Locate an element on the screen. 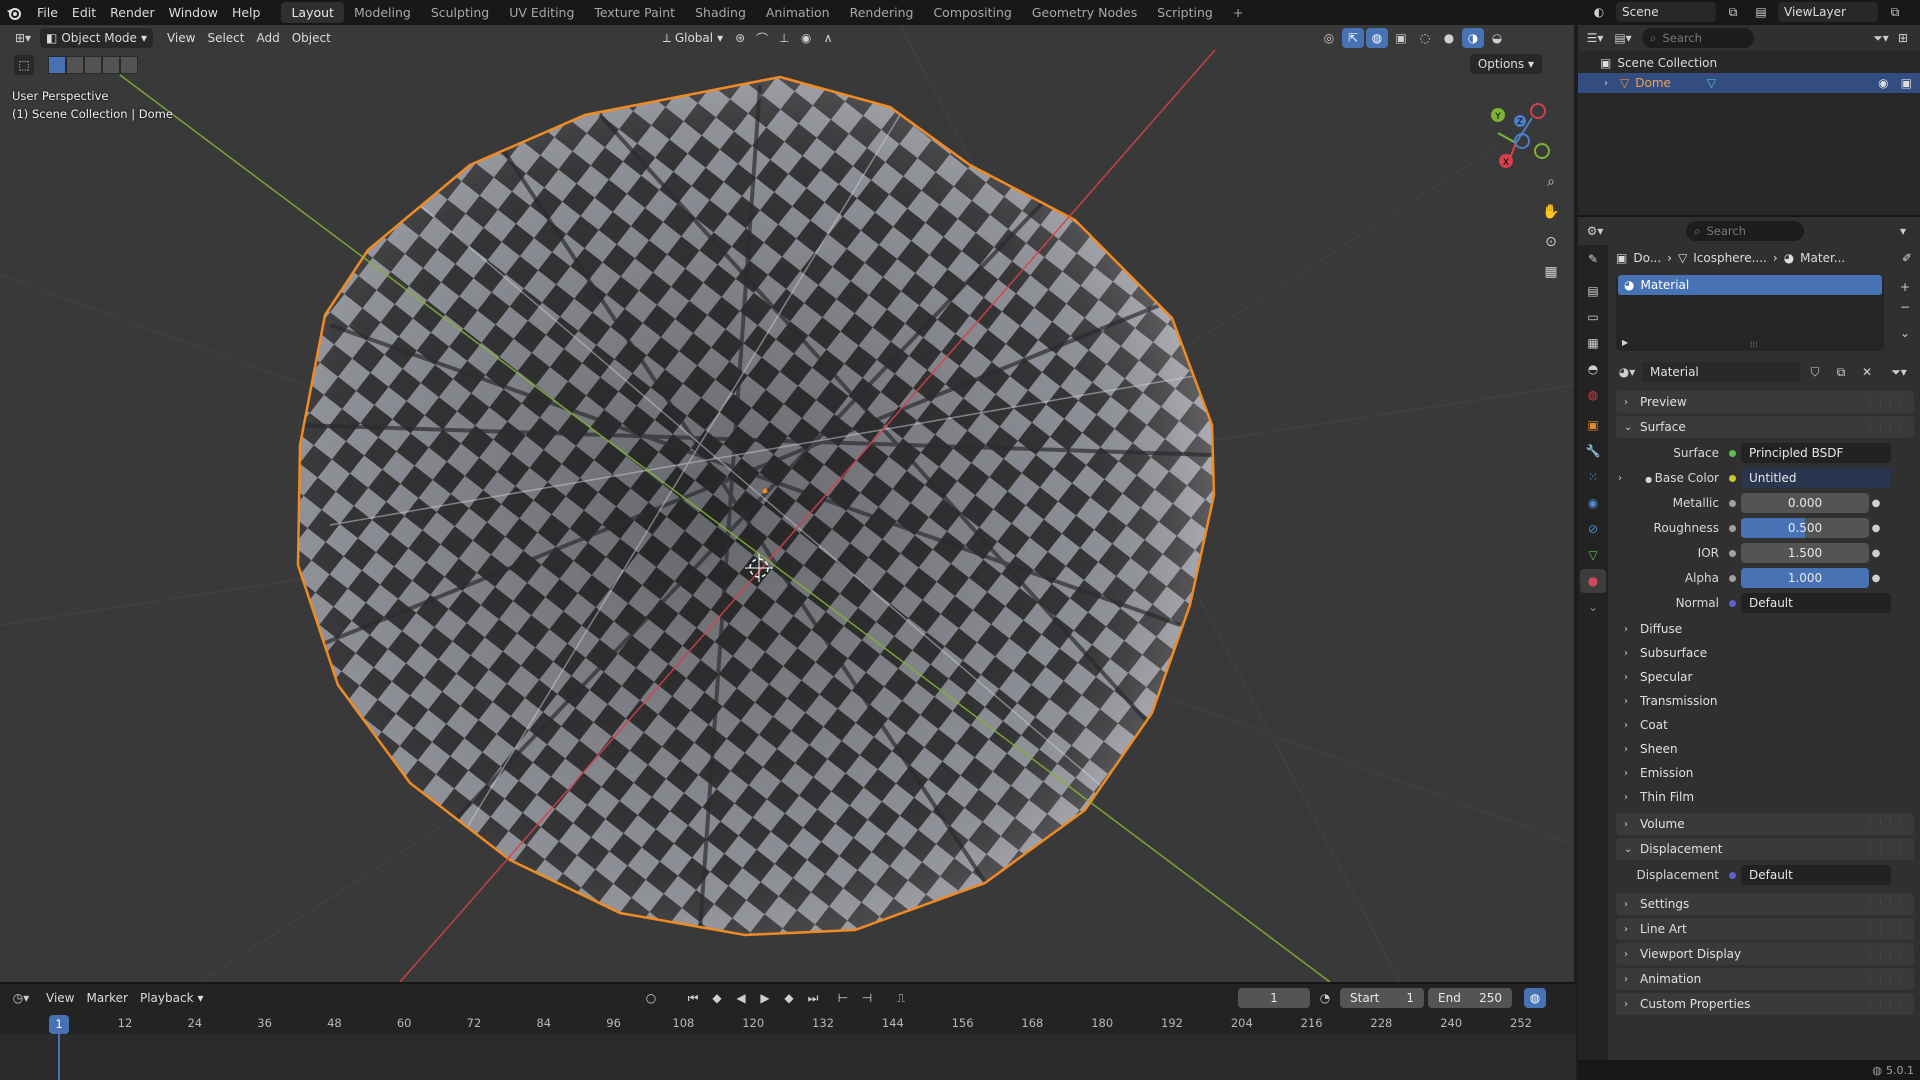  display-mode-icon: ▤▾ is located at coordinates (1623, 38).